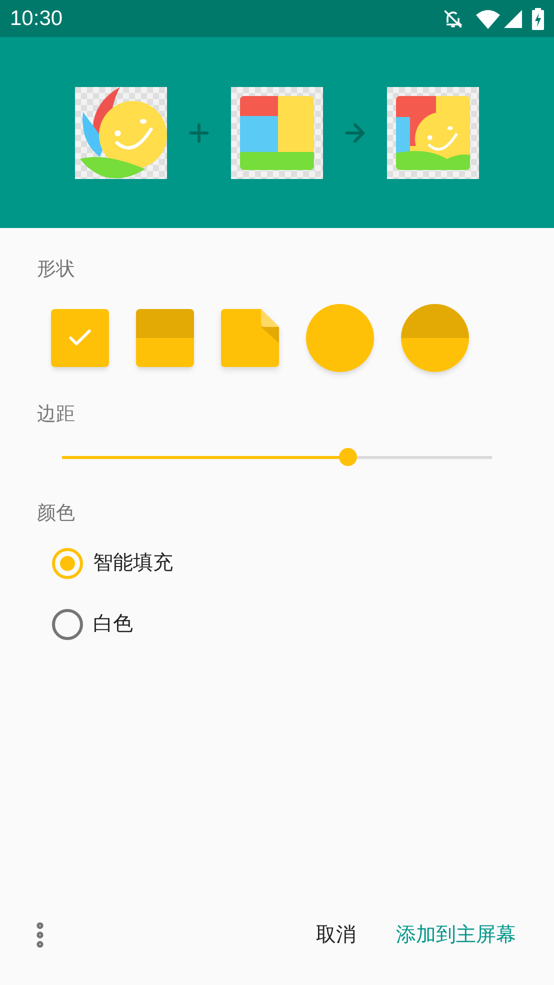 The image size is (554, 985). Describe the element at coordinates (303, 624) in the screenshot. I see `color-radio-option: 白色` at that location.